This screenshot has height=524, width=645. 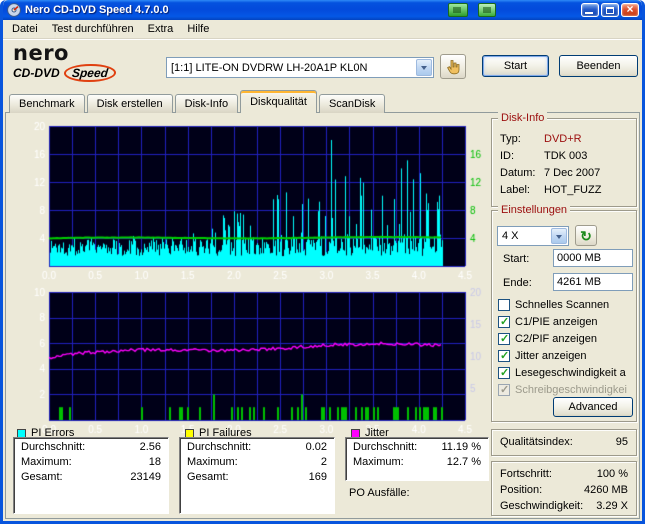 I want to click on disk-info-row-label: Label: HOT_FUZZ, so click(x=564, y=192).